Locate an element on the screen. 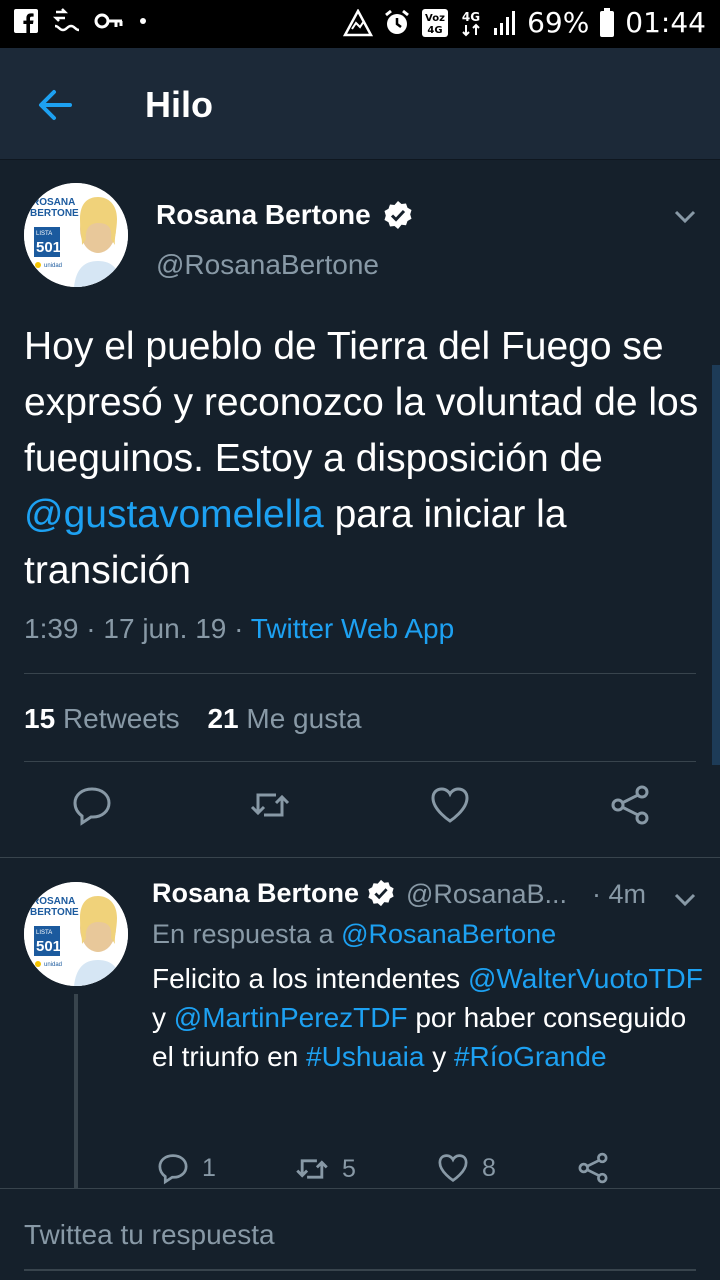  tweet-stats: 15 Retweets 21 Me gusta is located at coordinates (193, 719).